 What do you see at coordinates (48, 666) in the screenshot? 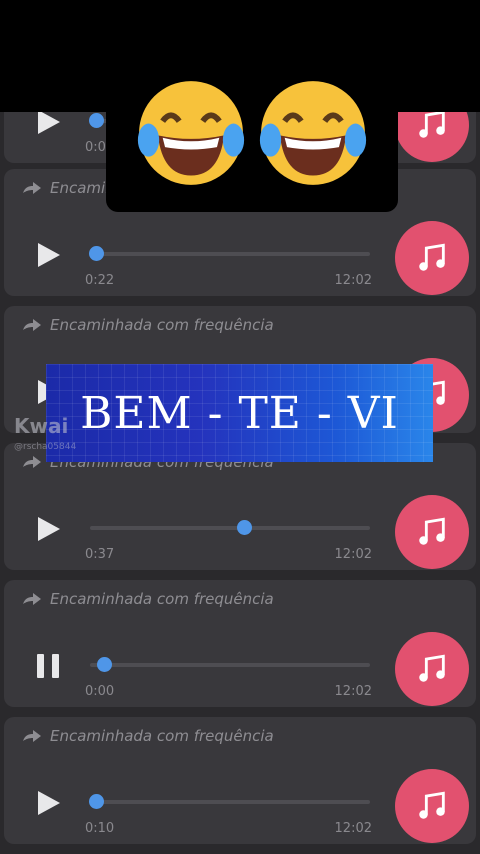
I see `pause-icon` at bounding box center [48, 666].